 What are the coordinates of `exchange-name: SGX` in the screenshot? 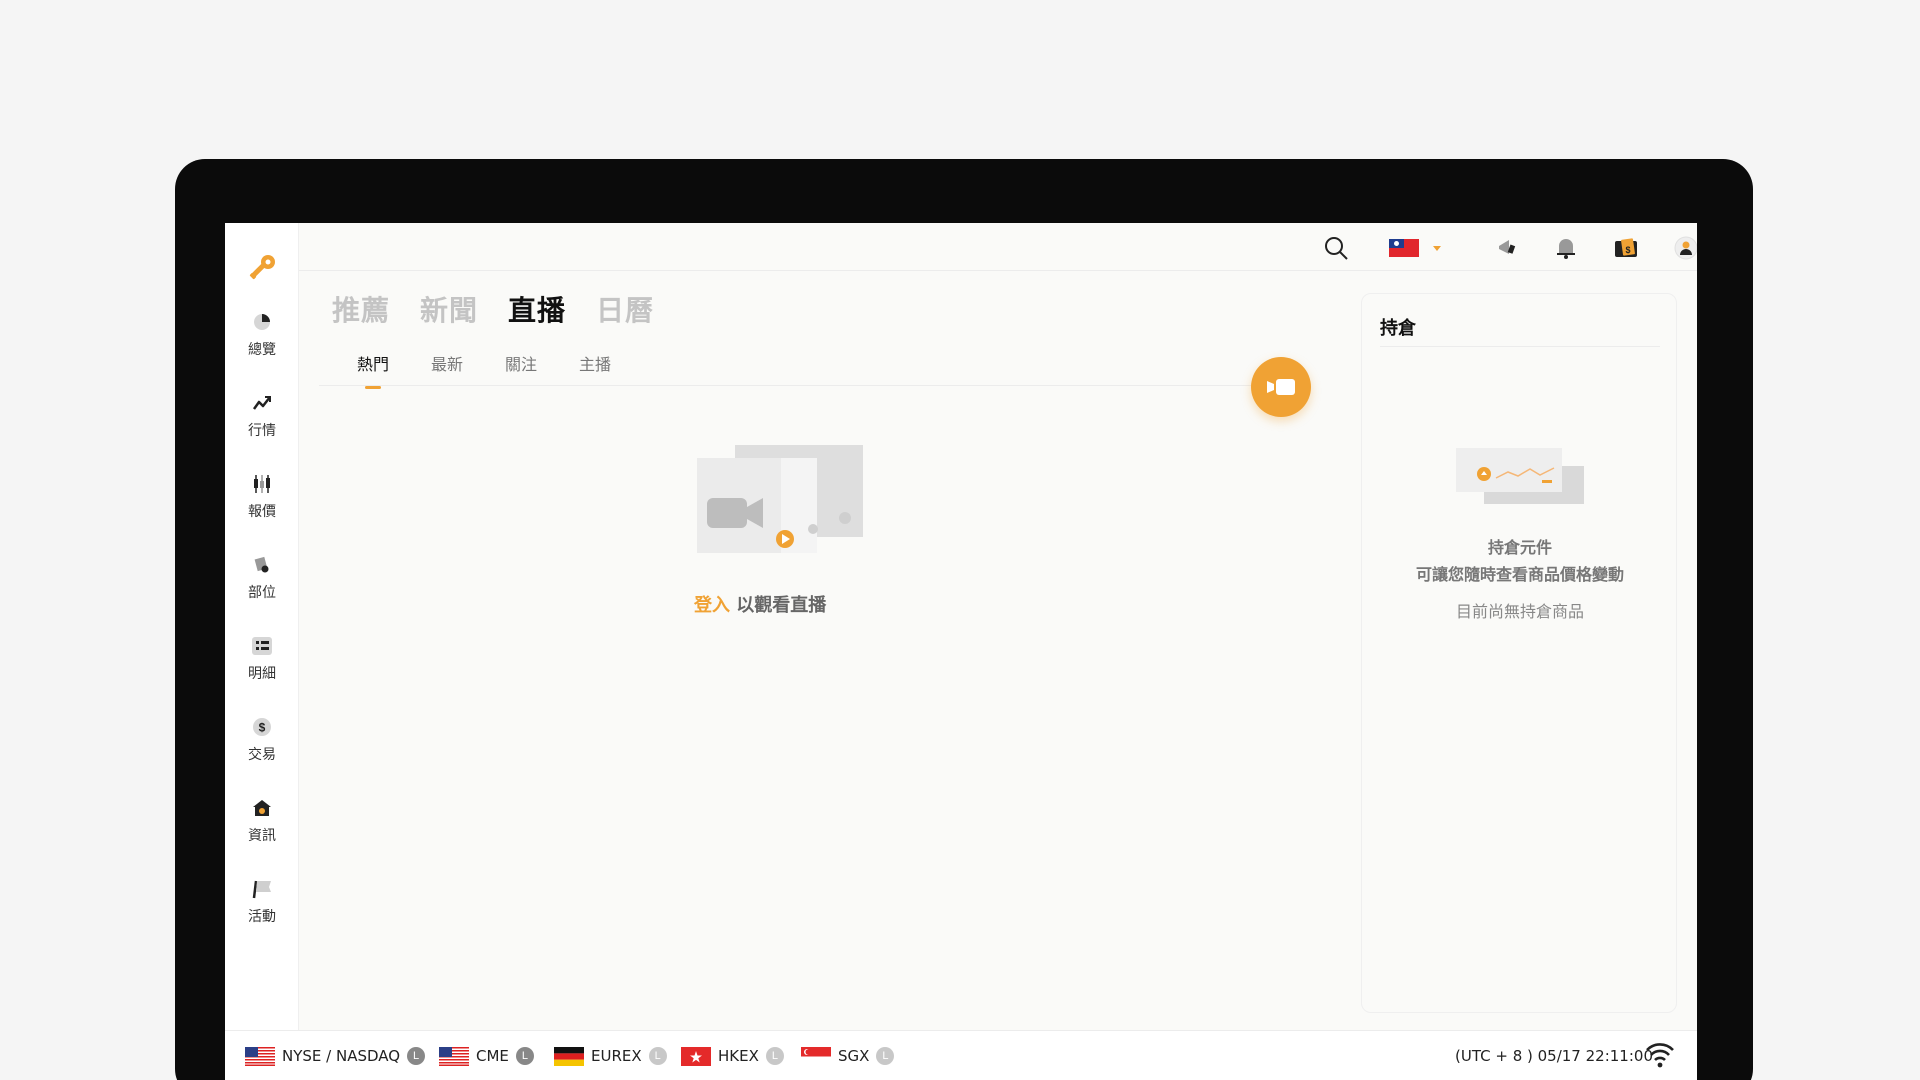 It's located at (854, 1056).